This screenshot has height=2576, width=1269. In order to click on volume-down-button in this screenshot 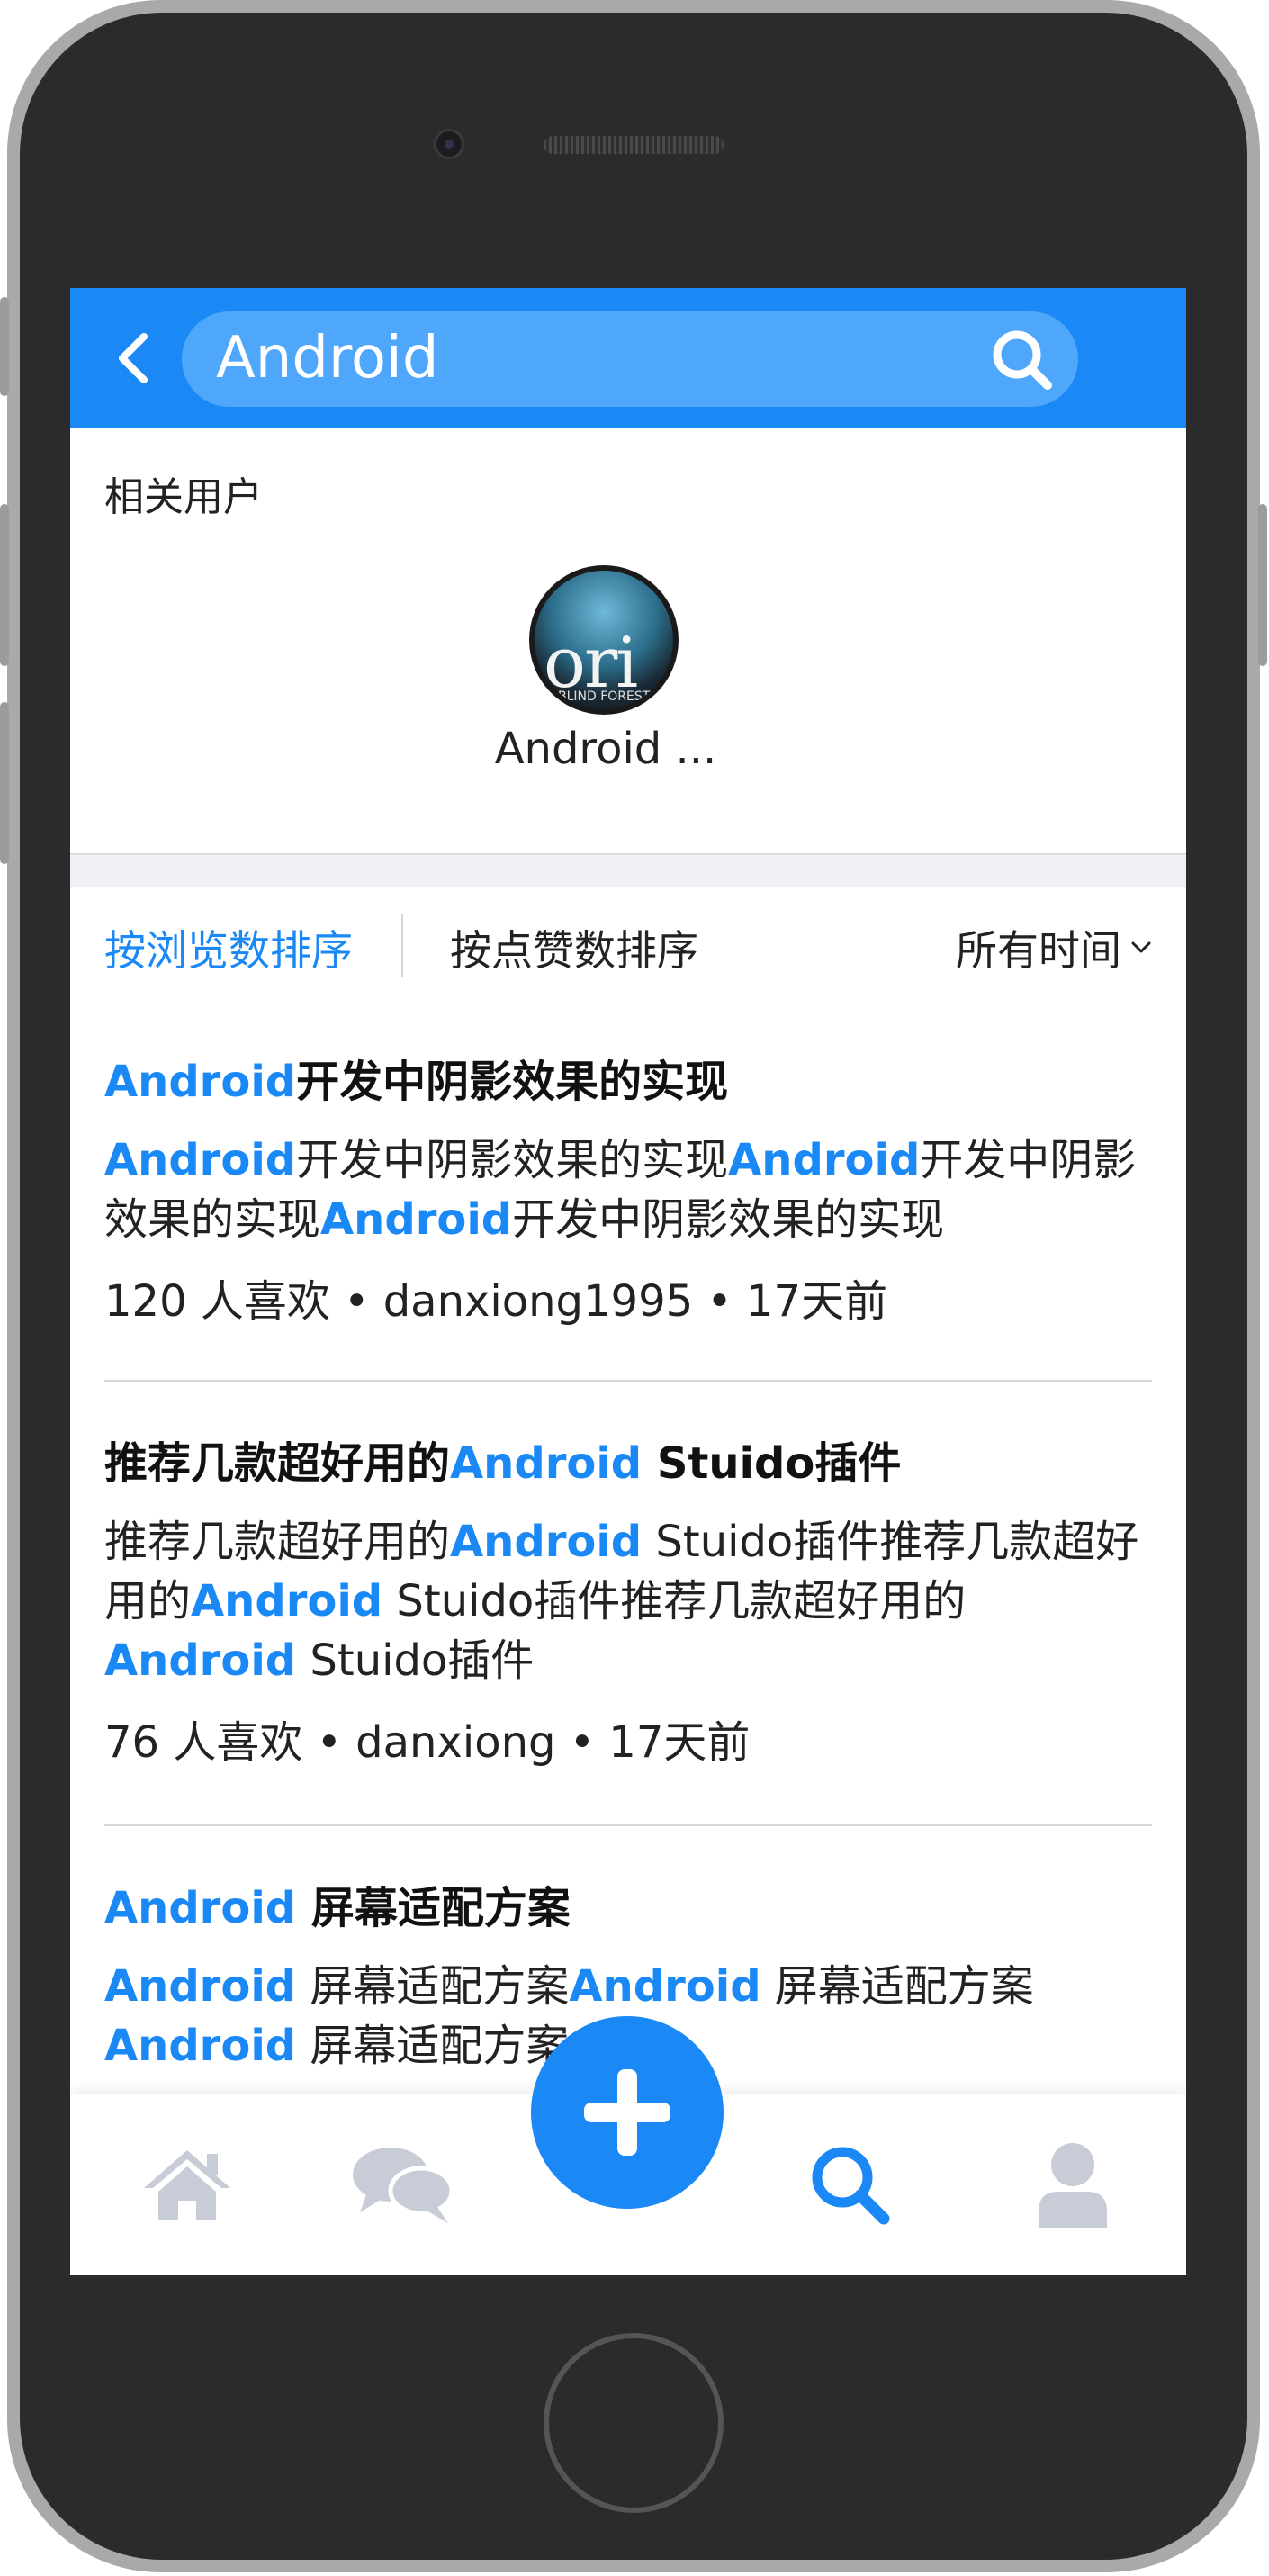, I will do `click(4, 783)`.